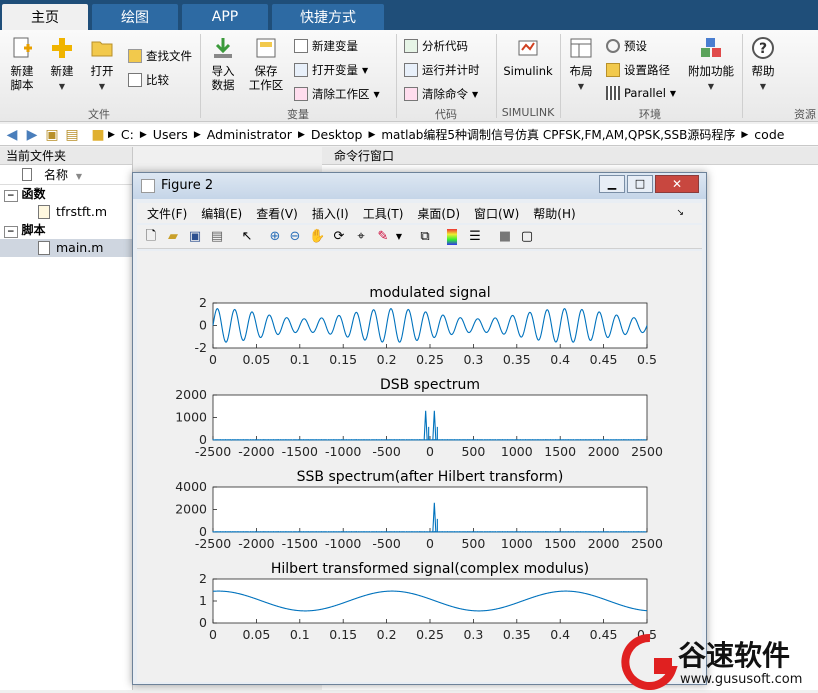  I want to click on up-folder-icon: ▣, so click(52, 135).